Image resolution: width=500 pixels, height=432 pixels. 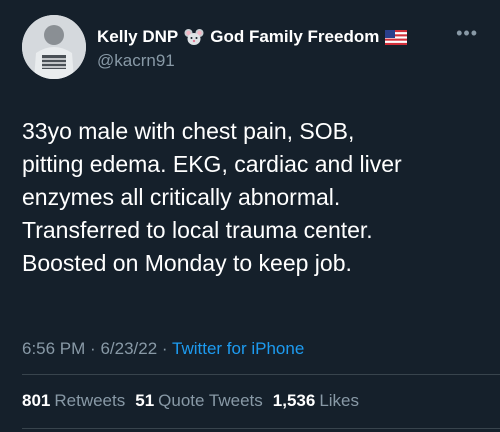 I want to click on quotes-label: Quote Tweets, so click(x=210, y=400).